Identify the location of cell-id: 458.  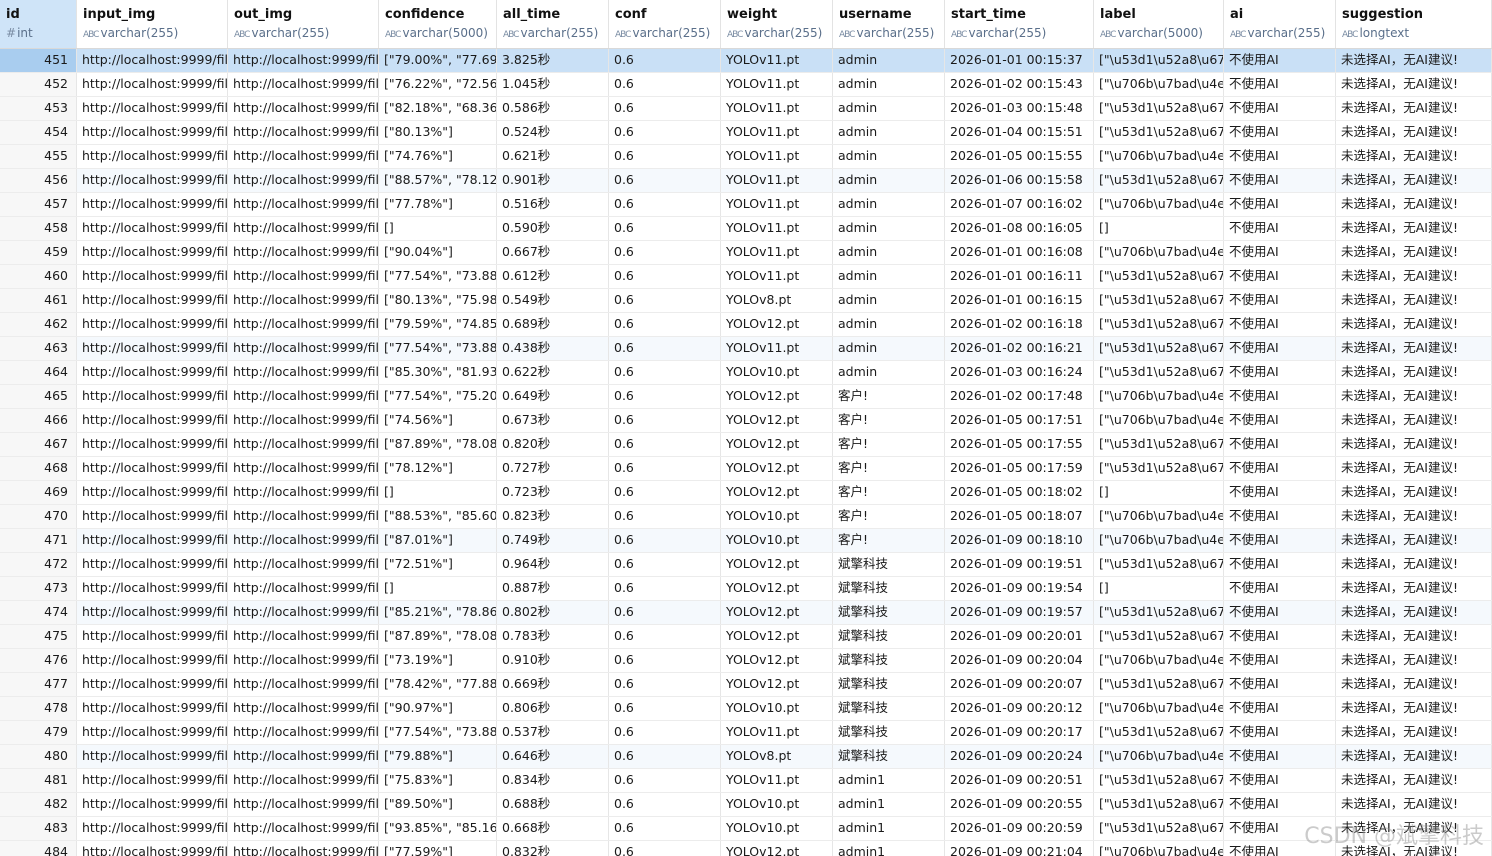
(38, 228).